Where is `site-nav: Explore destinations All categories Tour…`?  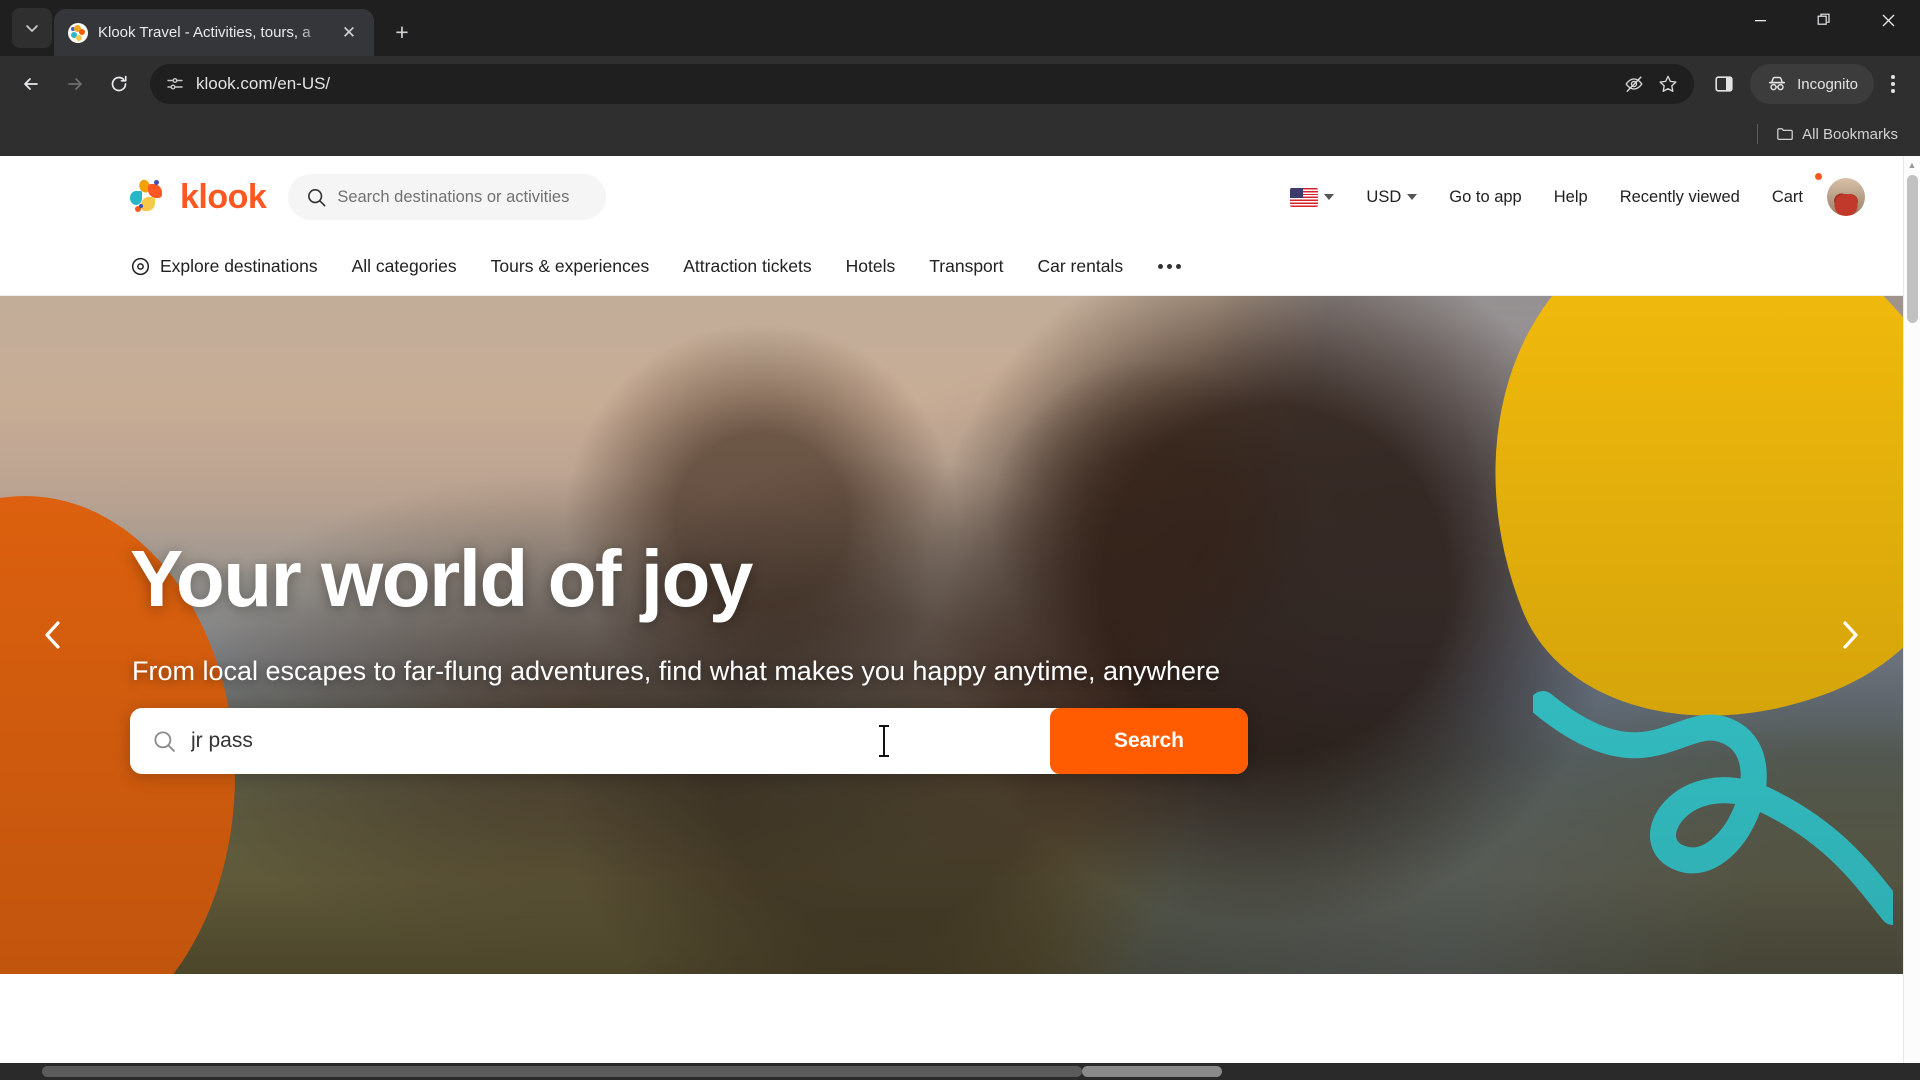 site-nav: Explore destinations All categories Tour… is located at coordinates (951, 267).